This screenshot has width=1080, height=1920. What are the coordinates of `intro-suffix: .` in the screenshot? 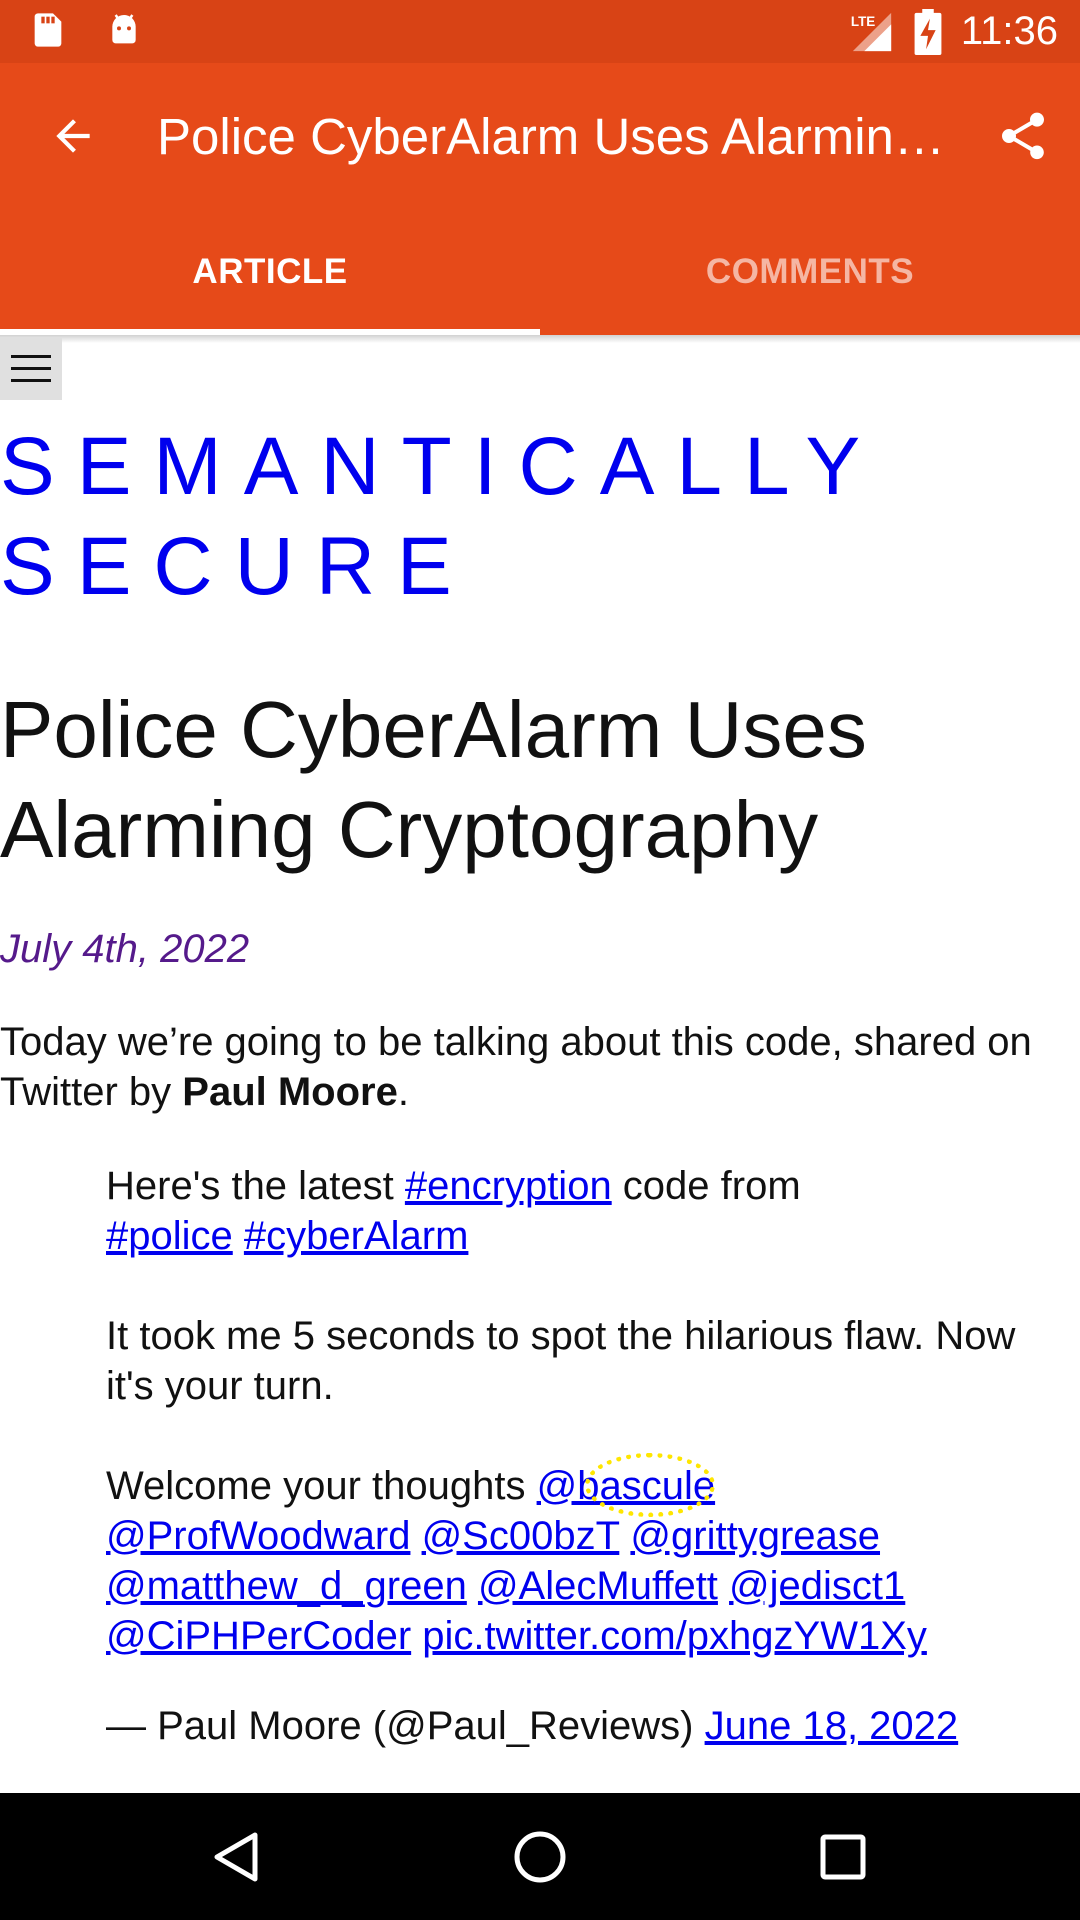 It's located at (403, 1092).